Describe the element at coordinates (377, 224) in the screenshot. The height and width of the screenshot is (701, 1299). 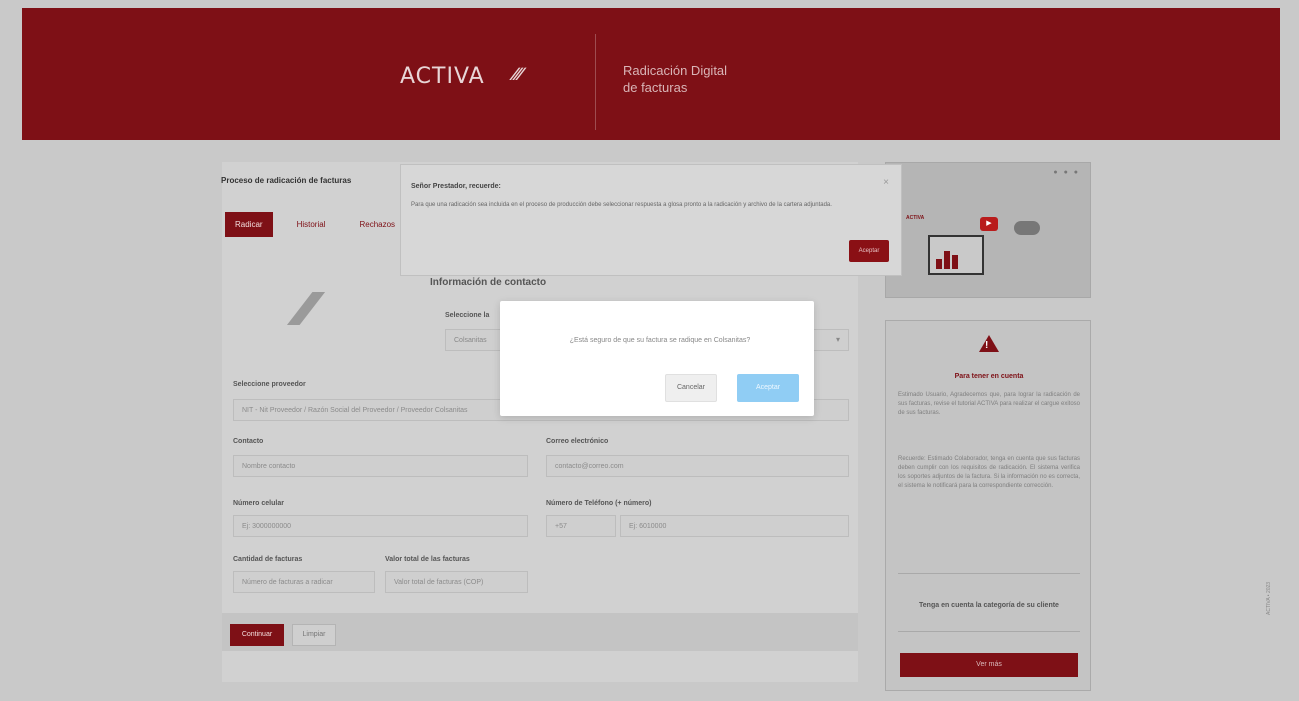
I see `tab-rechazos: Rechazos` at that location.